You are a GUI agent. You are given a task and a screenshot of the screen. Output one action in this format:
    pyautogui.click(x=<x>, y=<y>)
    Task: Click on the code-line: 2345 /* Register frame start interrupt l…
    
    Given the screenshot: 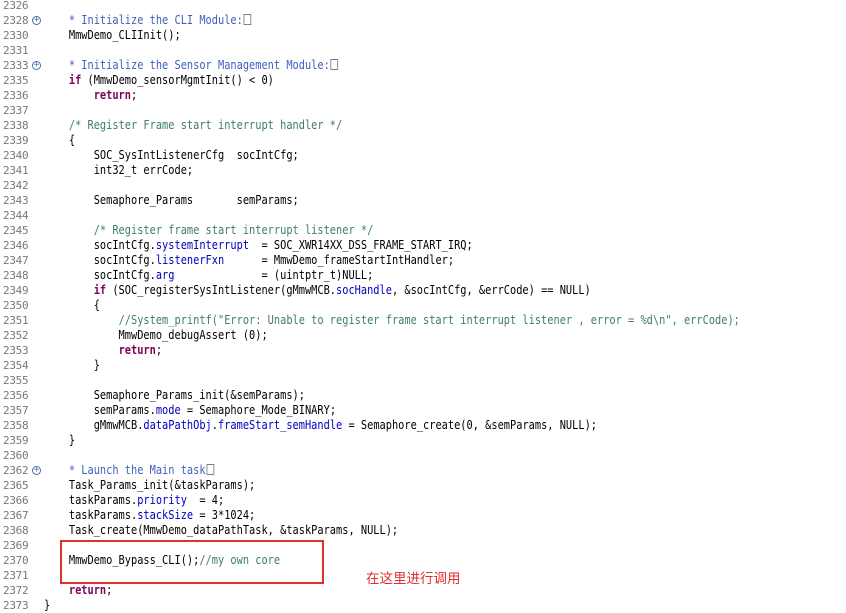 What is the action you would take?
    pyautogui.click(x=423, y=230)
    